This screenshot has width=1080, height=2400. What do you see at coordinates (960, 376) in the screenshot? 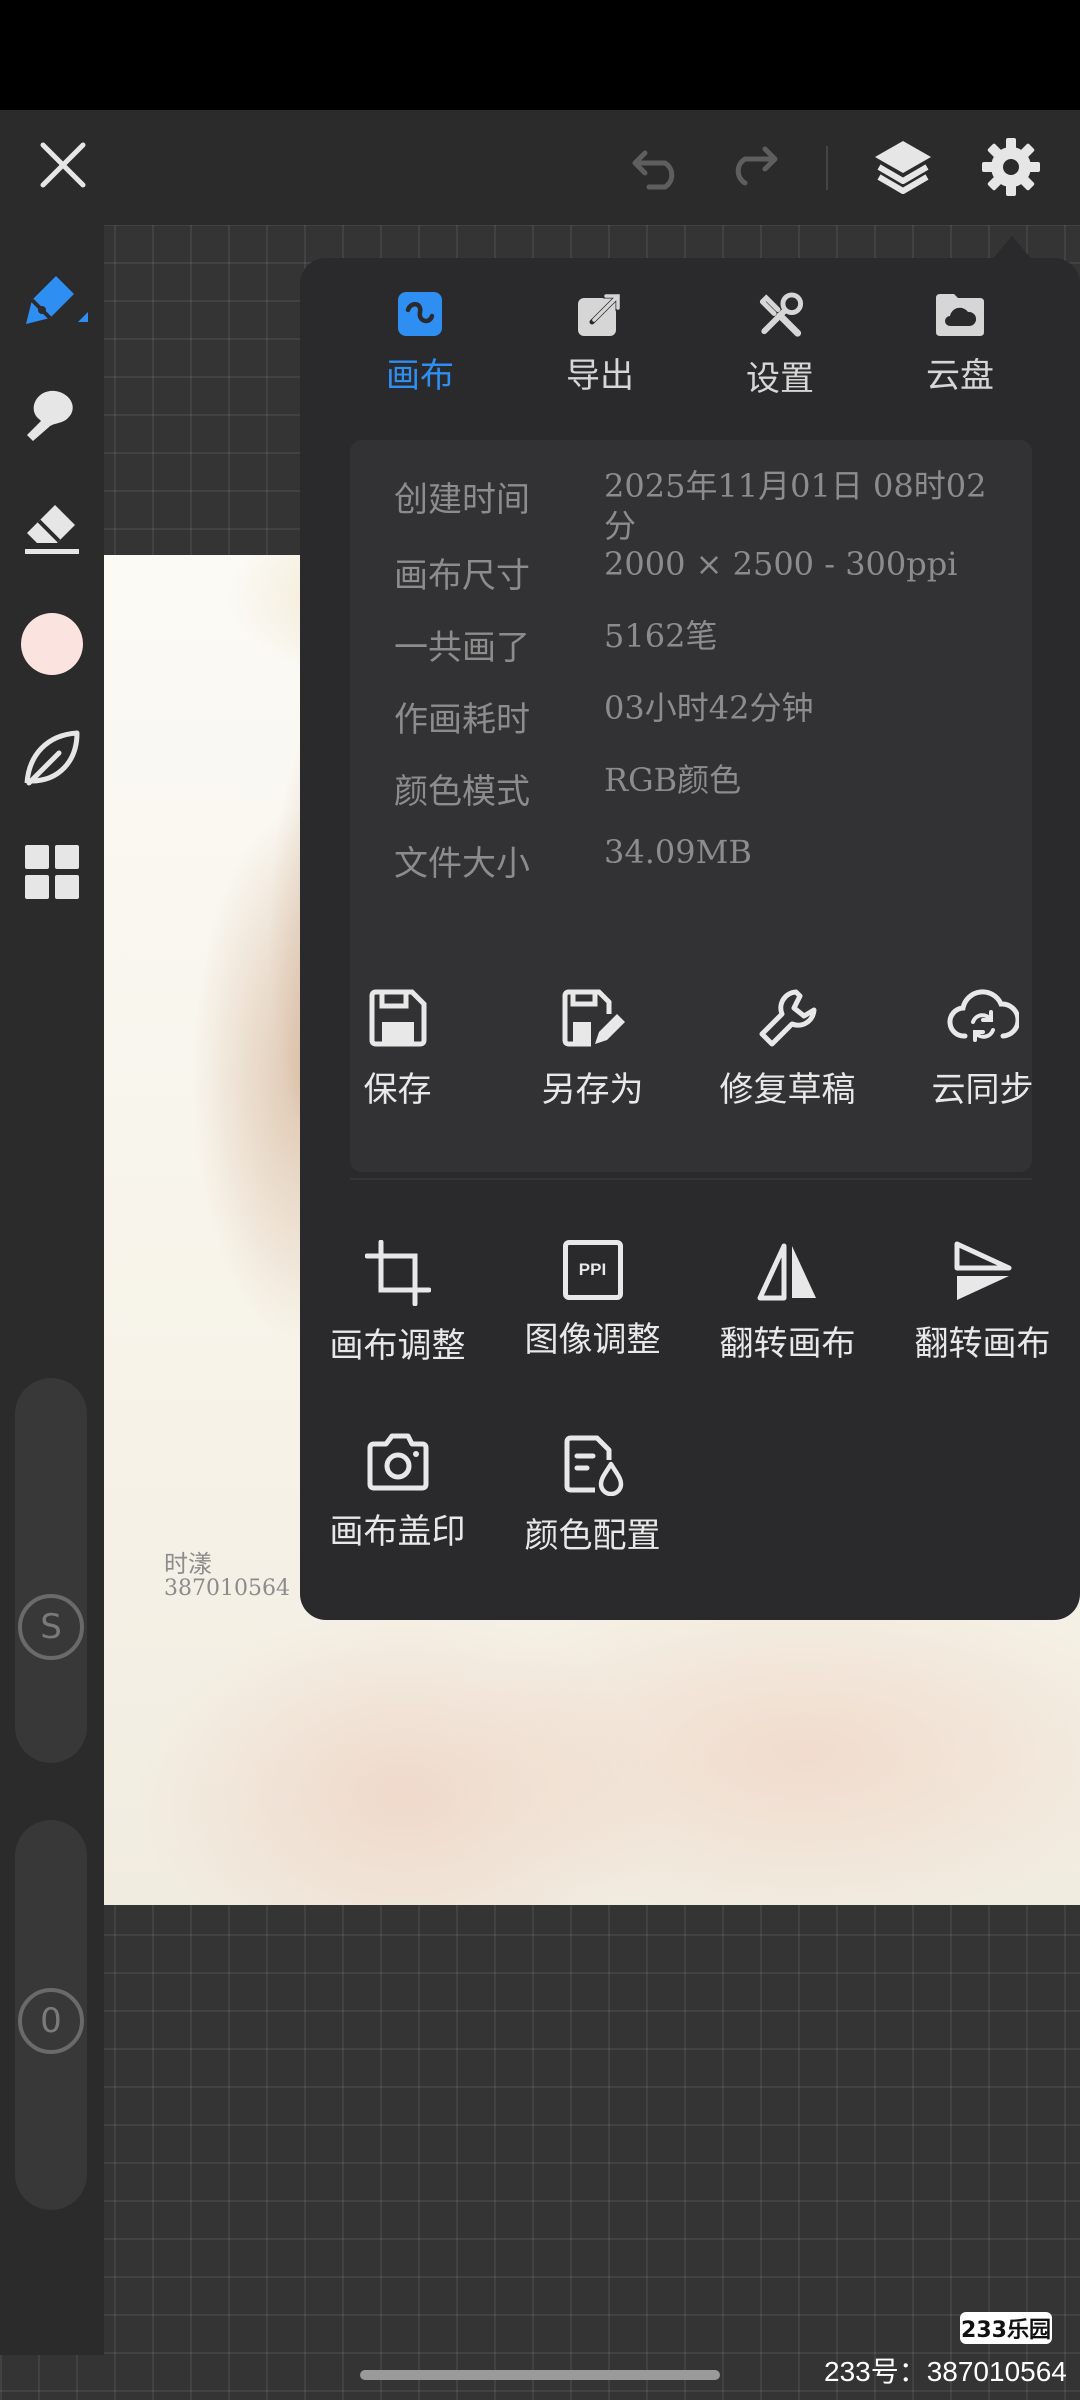
I see `tab-label: 云盘` at bounding box center [960, 376].